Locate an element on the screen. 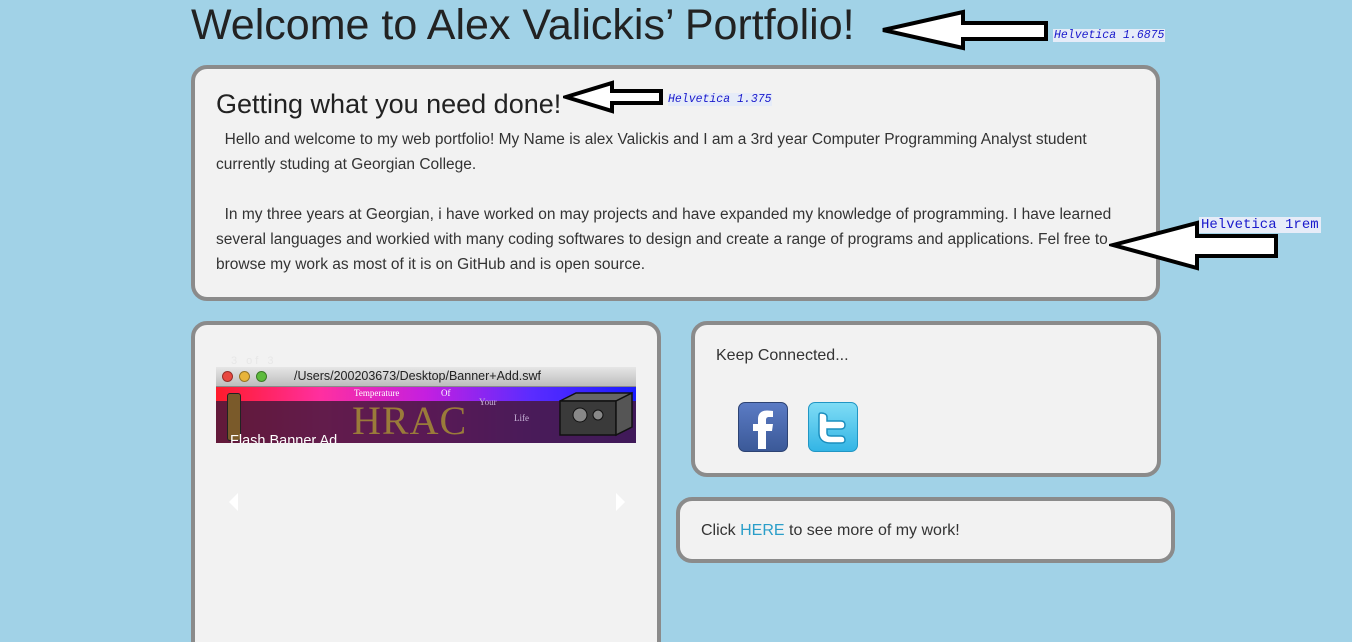  chevron-left-icon is located at coordinates (233, 502).